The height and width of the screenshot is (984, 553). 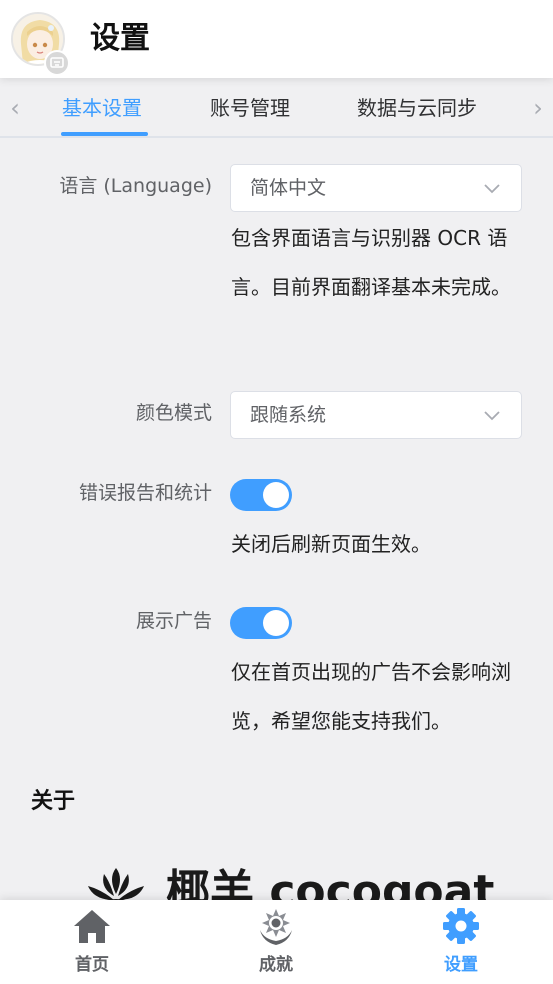 What do you see at coordinates (104, 134) in the screenshot?
I see `active-tab-indicator` at bounding box center [104, 134].